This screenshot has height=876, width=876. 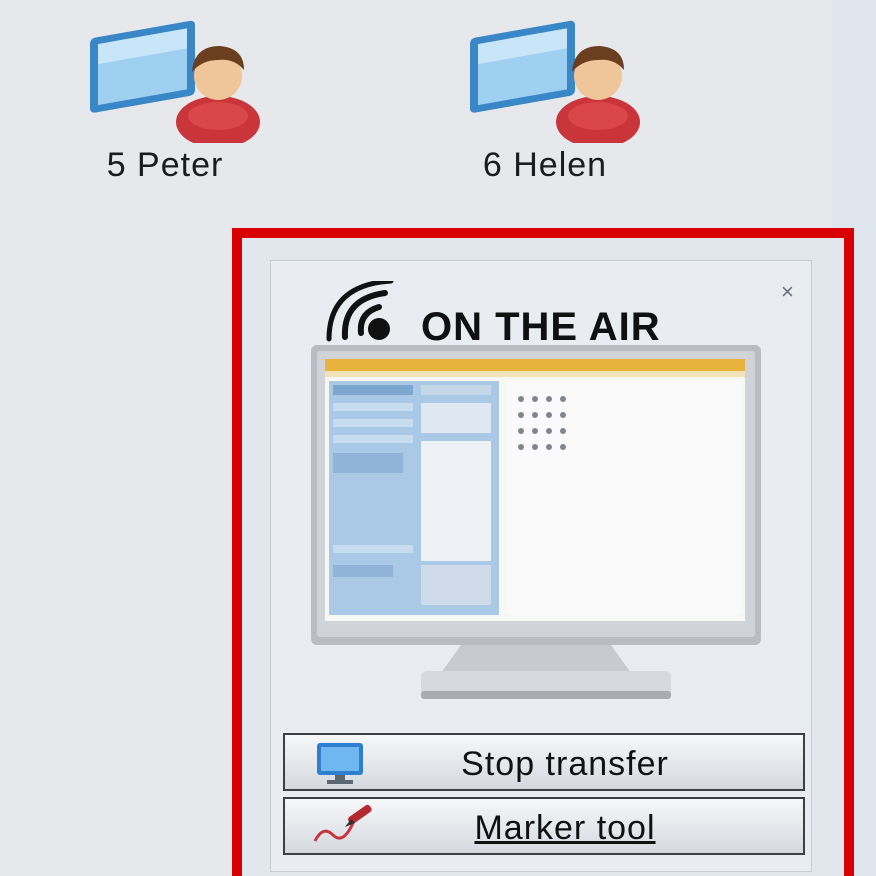 What do you see at coordinates (565, 764) in the screenshot?
I see `stop-transfer-label: Stop transfer` at bounding box center [565, 764].